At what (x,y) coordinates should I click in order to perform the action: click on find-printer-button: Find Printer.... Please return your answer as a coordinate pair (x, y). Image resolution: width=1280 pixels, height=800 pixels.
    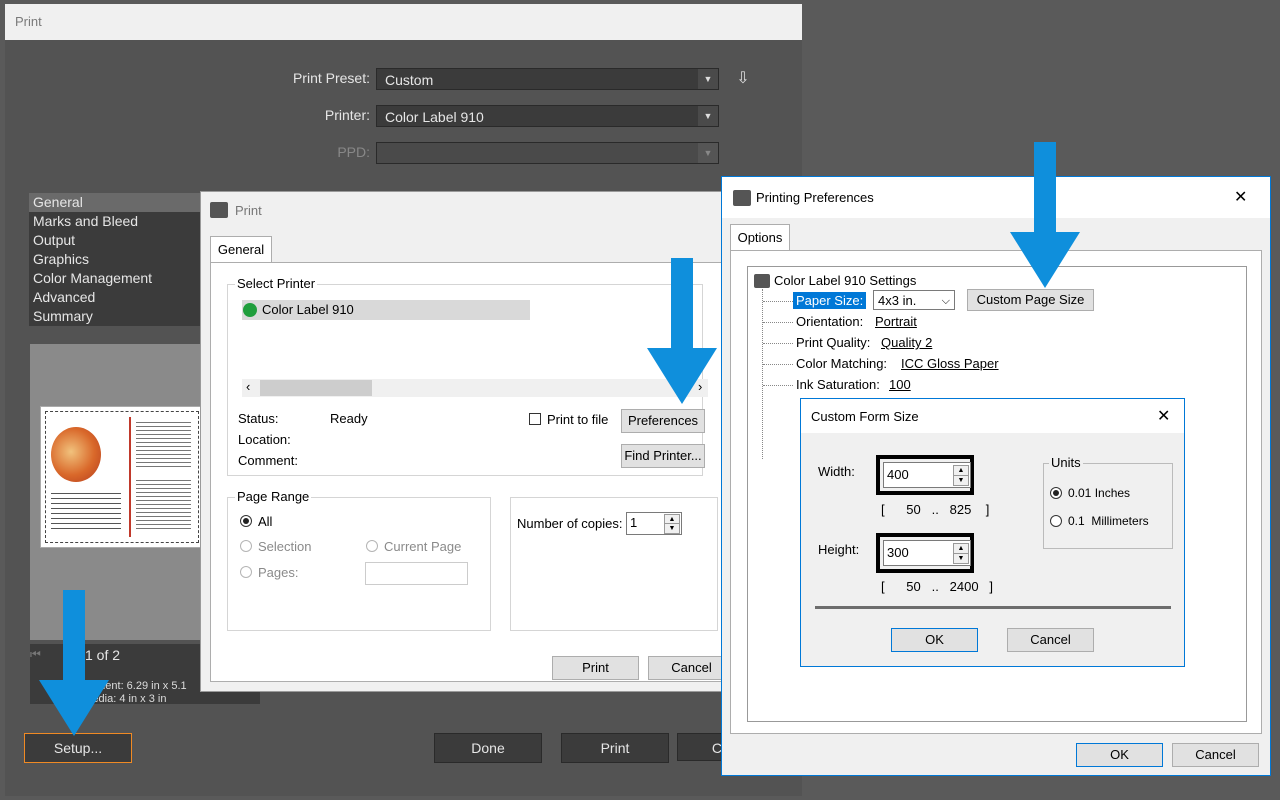
    Looking at the image, I should click on (663, 456).